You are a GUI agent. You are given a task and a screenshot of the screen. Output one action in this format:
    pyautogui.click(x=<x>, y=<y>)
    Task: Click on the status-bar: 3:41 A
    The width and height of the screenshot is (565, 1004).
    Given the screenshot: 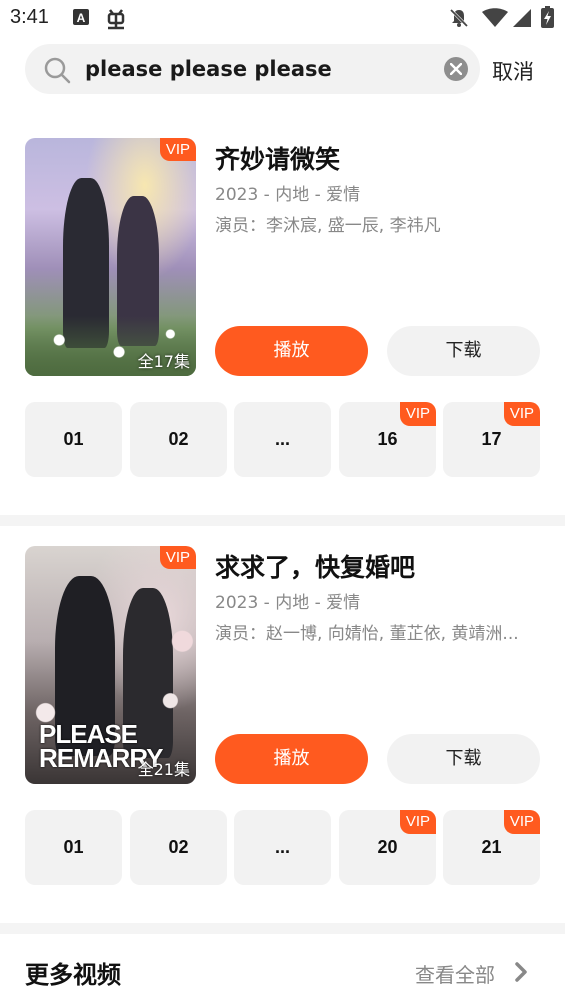 What is the action you would take?
    pyautogui.click(x=282, y=19)
    